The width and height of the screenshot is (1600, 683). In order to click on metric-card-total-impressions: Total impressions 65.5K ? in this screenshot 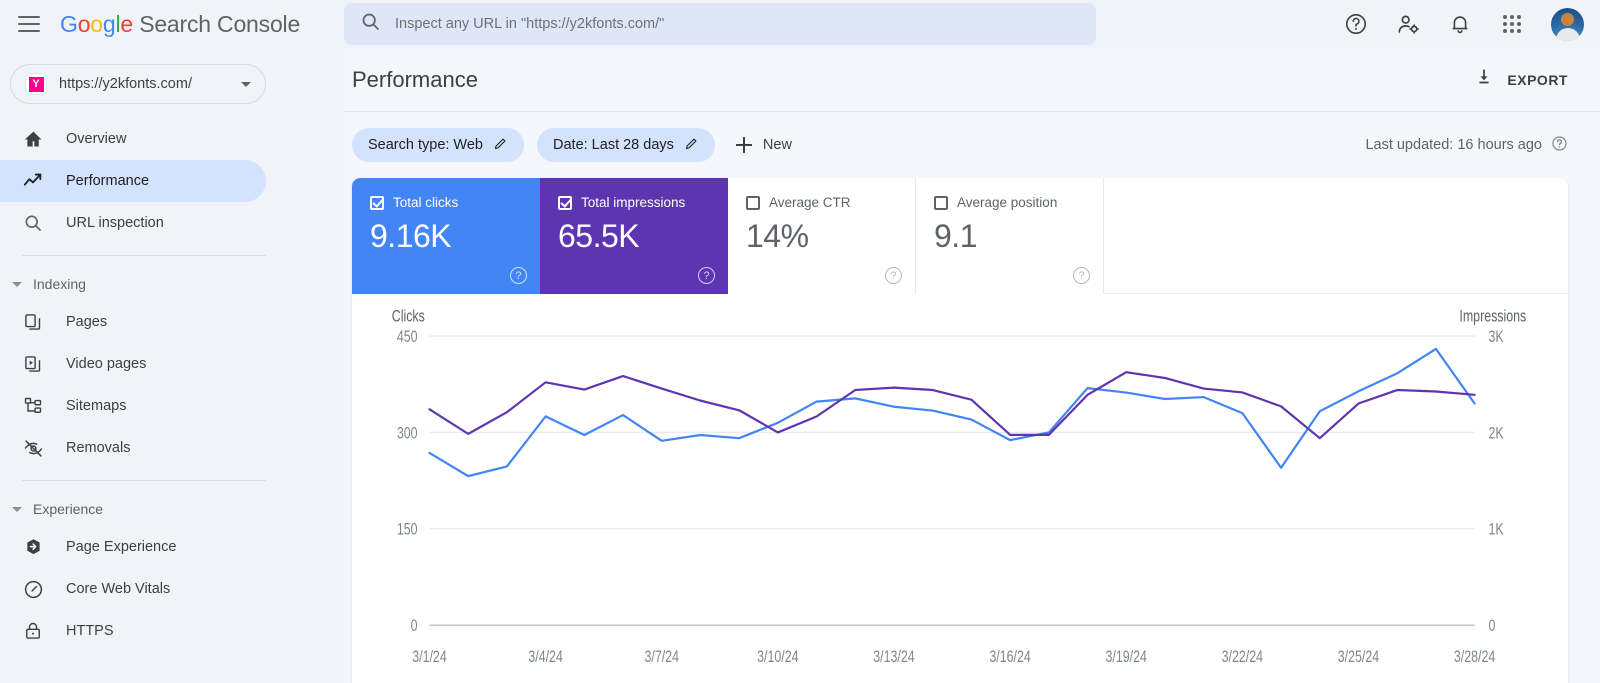, I will do `click(634, 236)`.